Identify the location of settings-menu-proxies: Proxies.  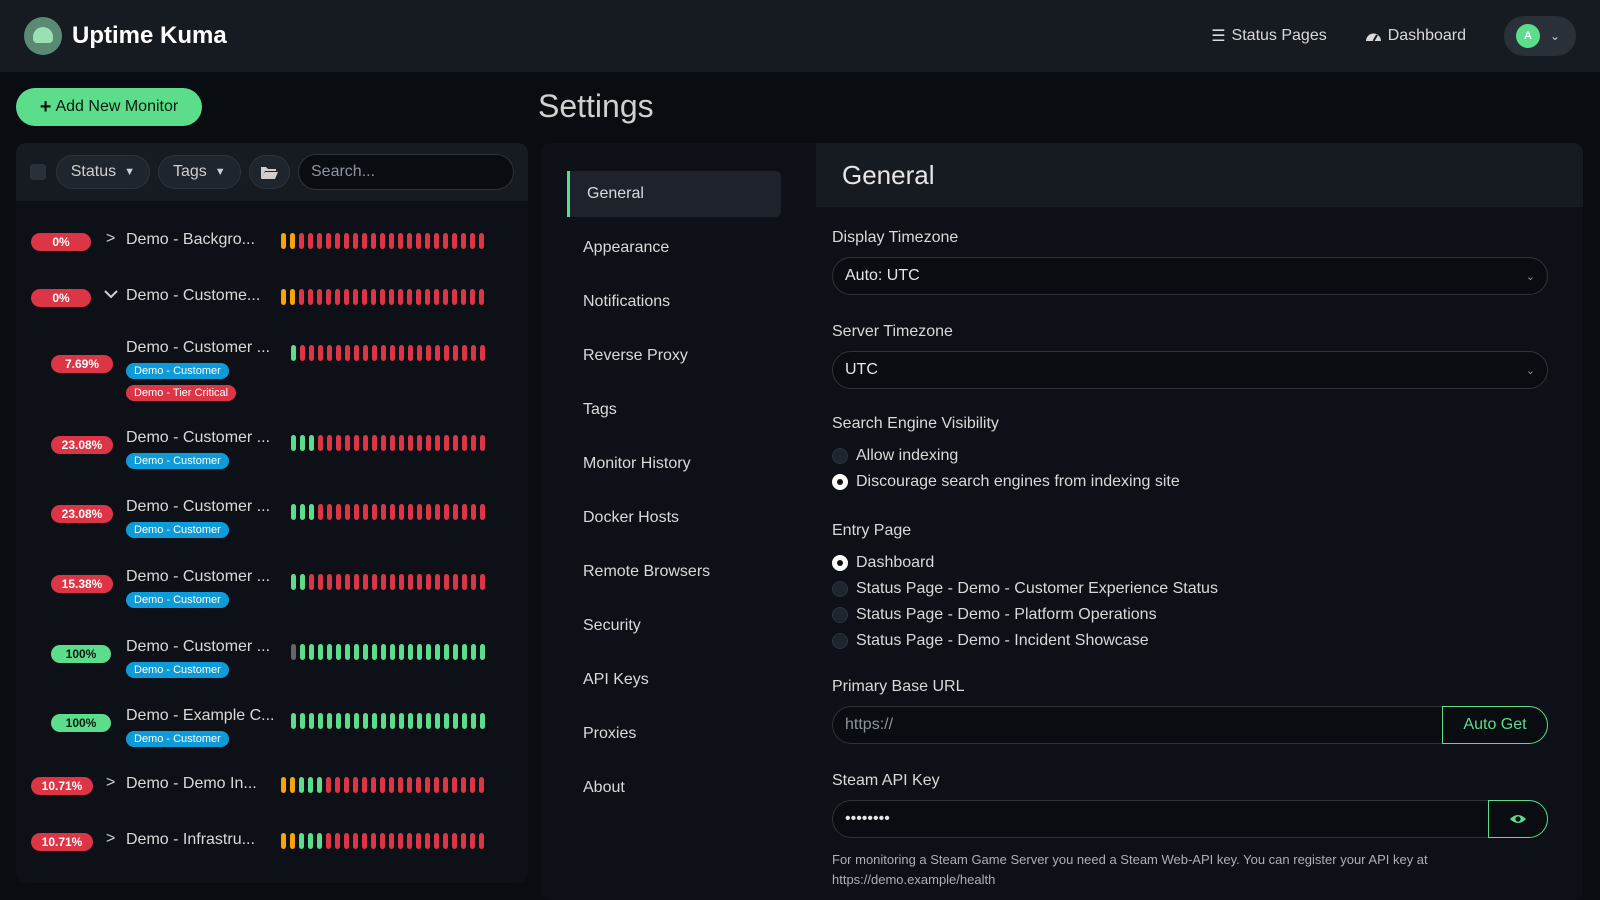
(674, 734).